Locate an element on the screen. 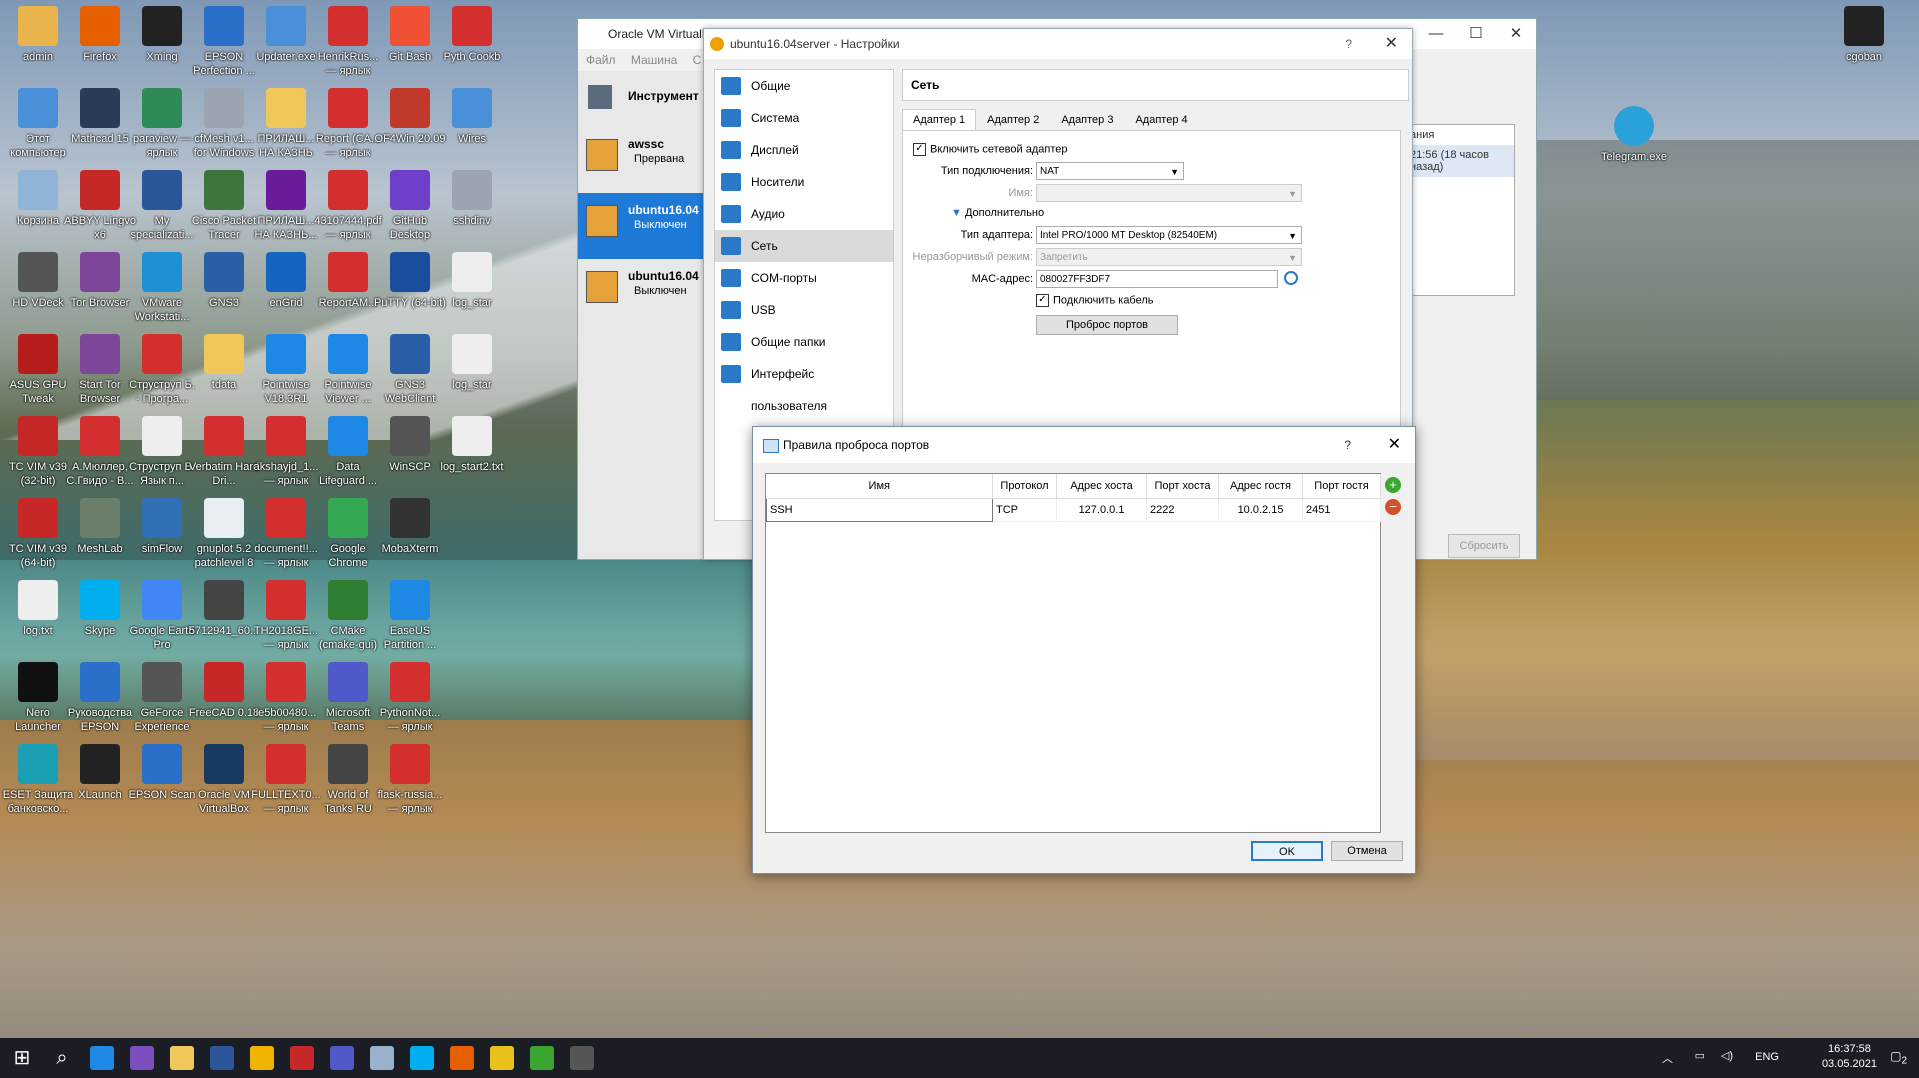 Image resolution: width=1919 pixels, height=1078 pixels. app-icon is located at coordinates (262, 1058).